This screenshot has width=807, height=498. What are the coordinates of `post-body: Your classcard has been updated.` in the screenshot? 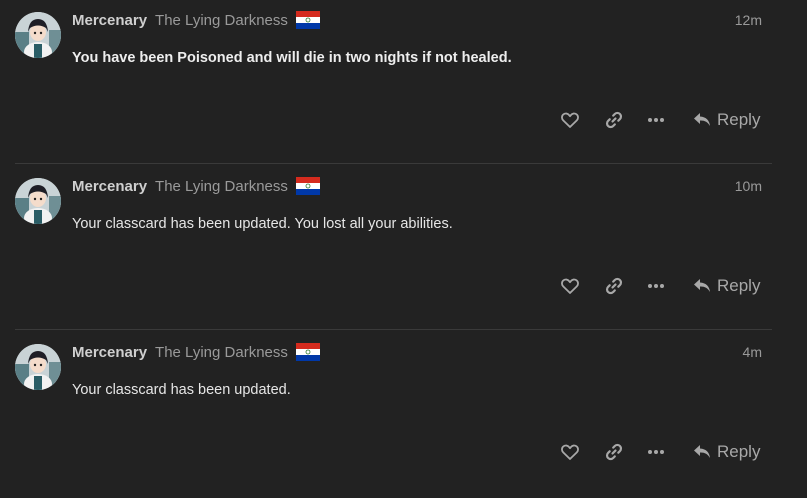 It's located at (181, 390).